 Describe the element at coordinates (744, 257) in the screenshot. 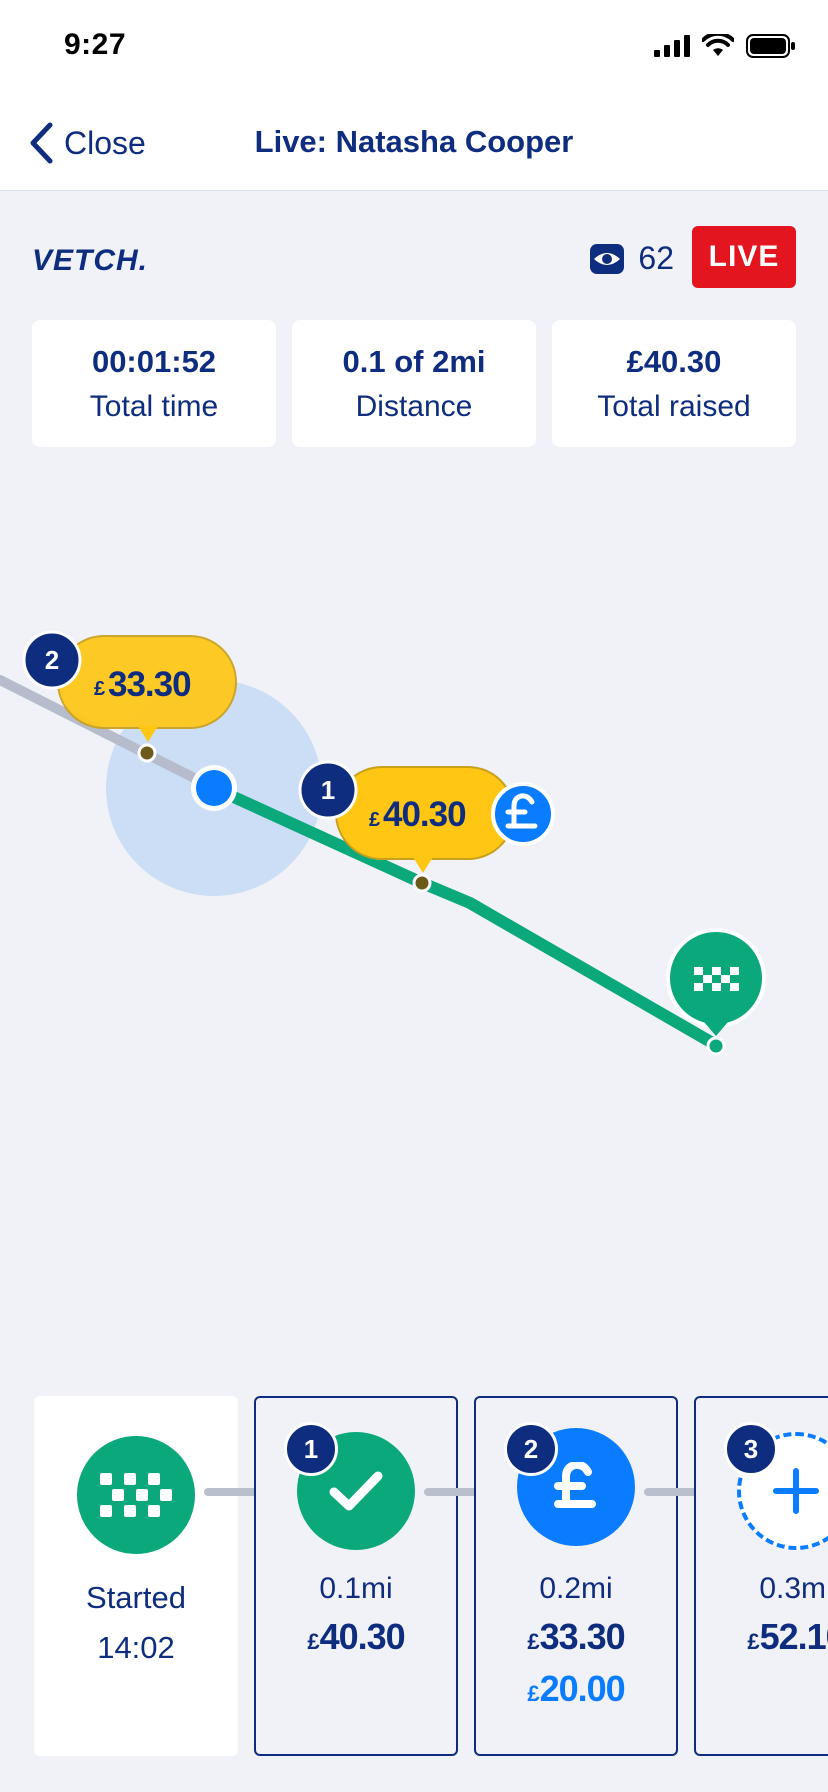

I see `live-badge: LIVE` at that location.